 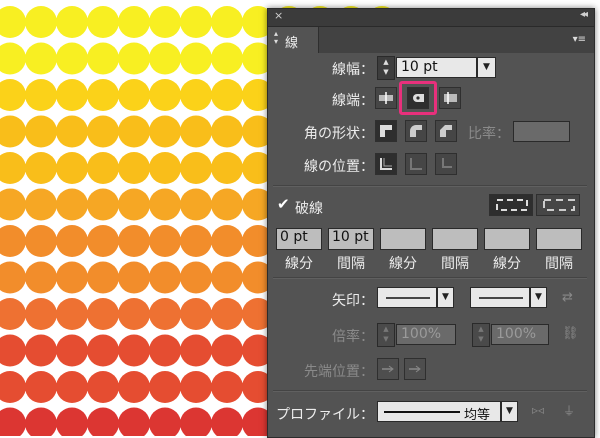 What do you see at coordinates (422, 412) in the screenshot?
I see `profile-line-icon` at bounding box center [422, 412].